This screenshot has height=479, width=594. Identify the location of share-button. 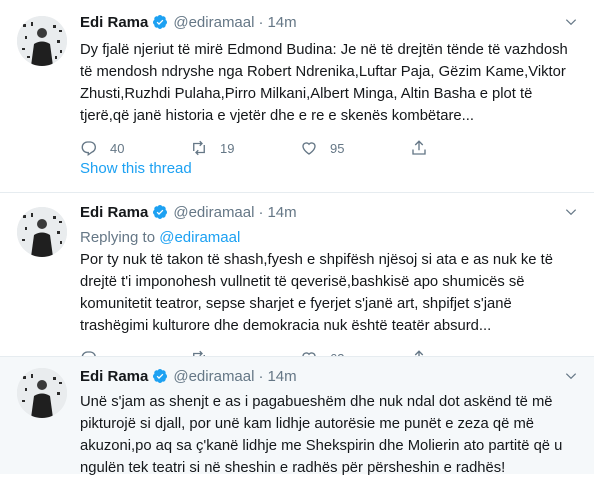
(425, 148).